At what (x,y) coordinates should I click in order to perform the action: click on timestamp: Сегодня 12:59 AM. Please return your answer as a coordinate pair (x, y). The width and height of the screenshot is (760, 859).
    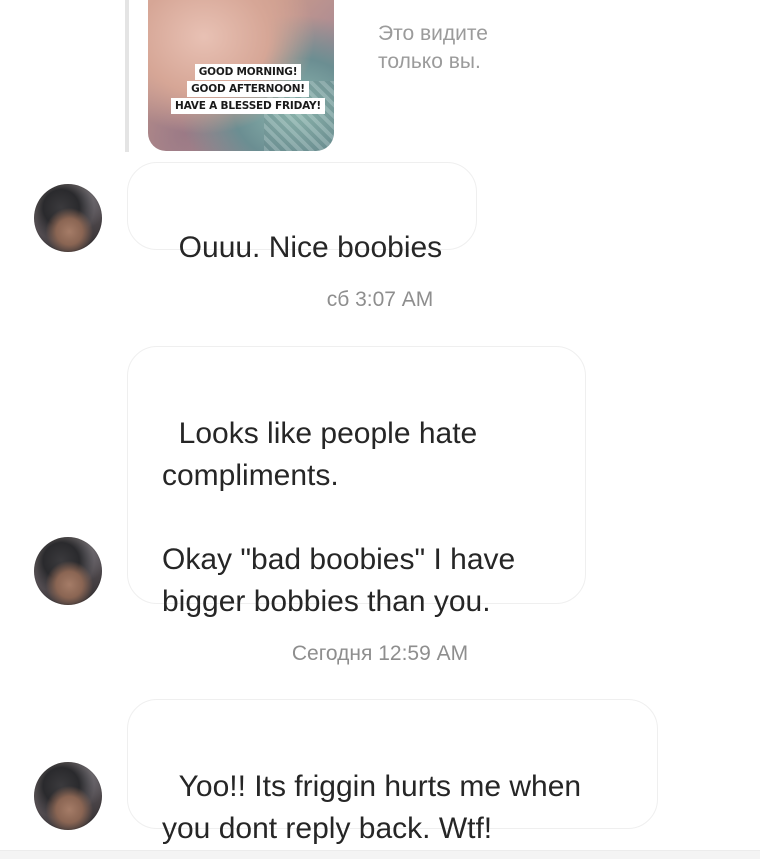
    Looking at the image, I should click on (380, 653).